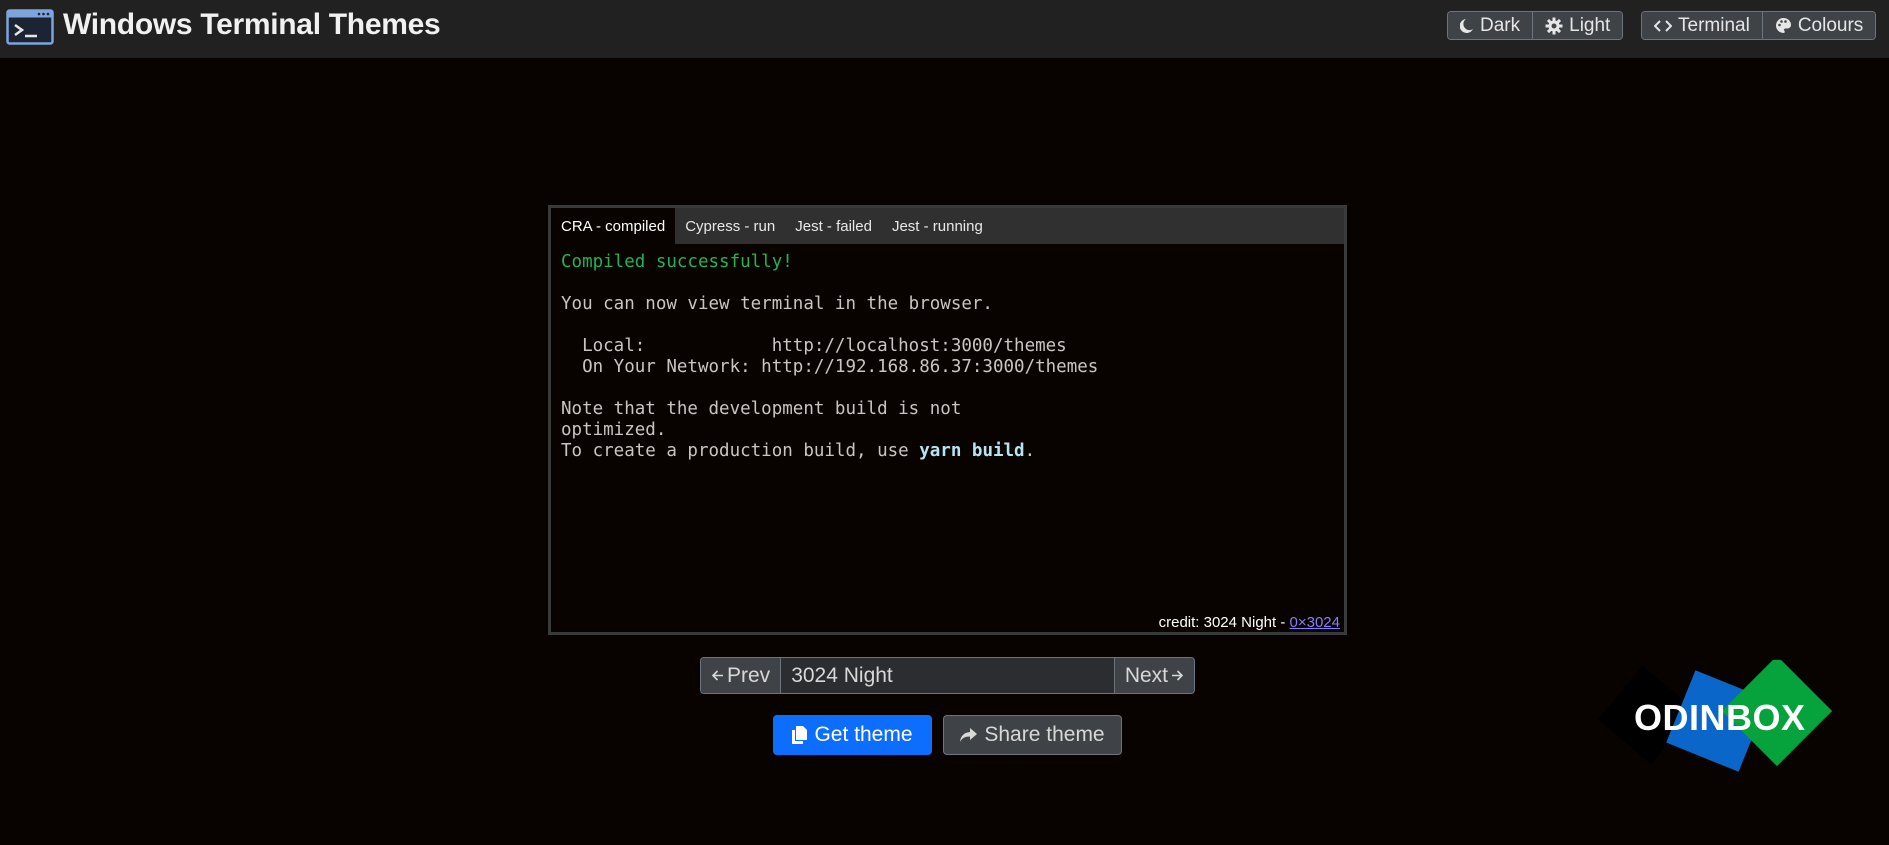  What do you see at coordinates (1554, 25) in the screenshot?
I see `gear-icon` at bounding box center [1554, 25].